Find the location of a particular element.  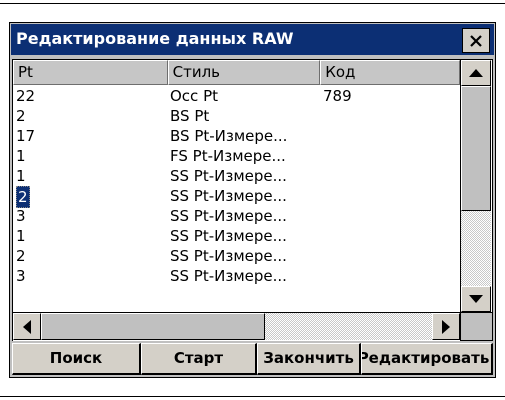

arrow-left-icon is located at coordinates (27, 326).